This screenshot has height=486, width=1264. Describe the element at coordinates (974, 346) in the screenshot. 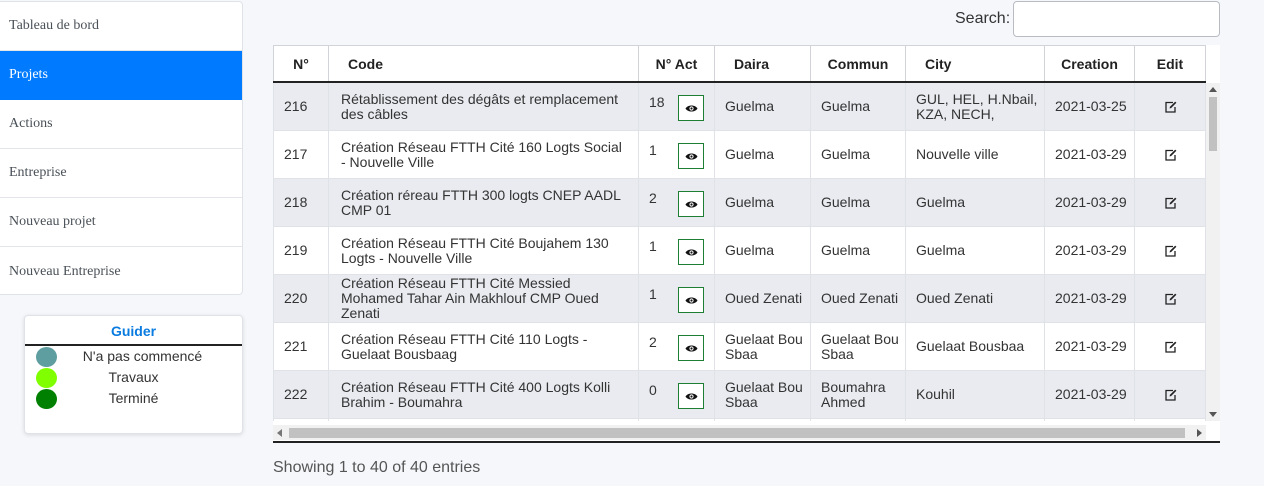

I see `cell-city: Guelaat Bousbaa` at that location.